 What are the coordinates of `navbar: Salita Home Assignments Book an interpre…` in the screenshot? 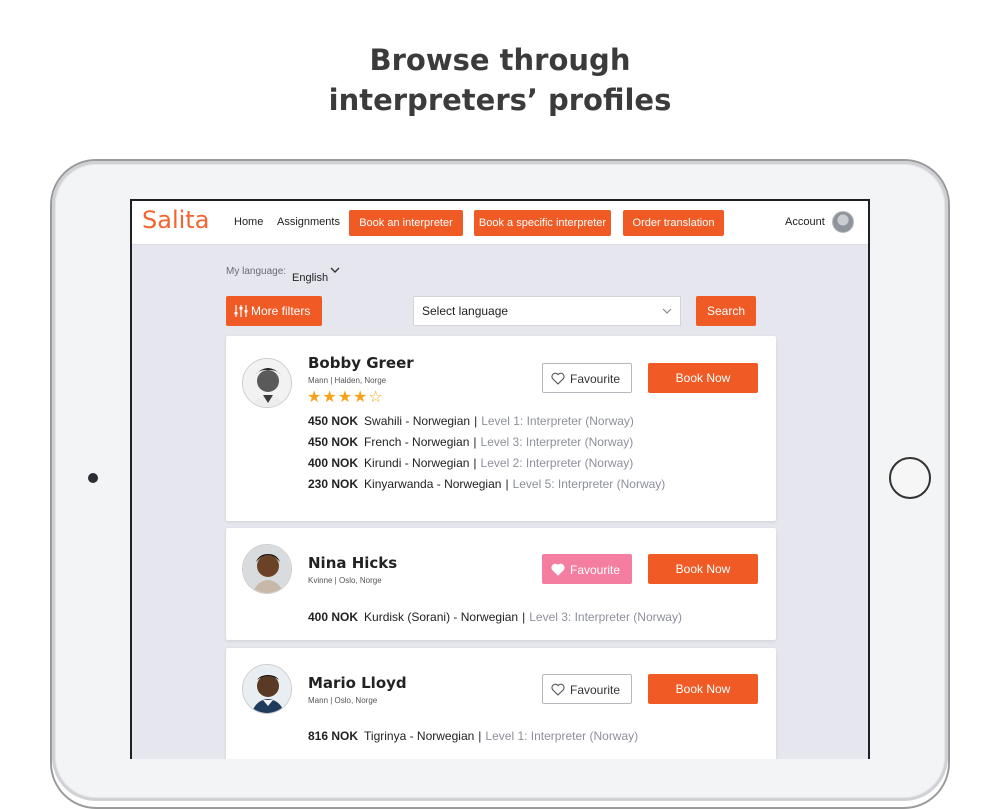 It's located at (500, 223).